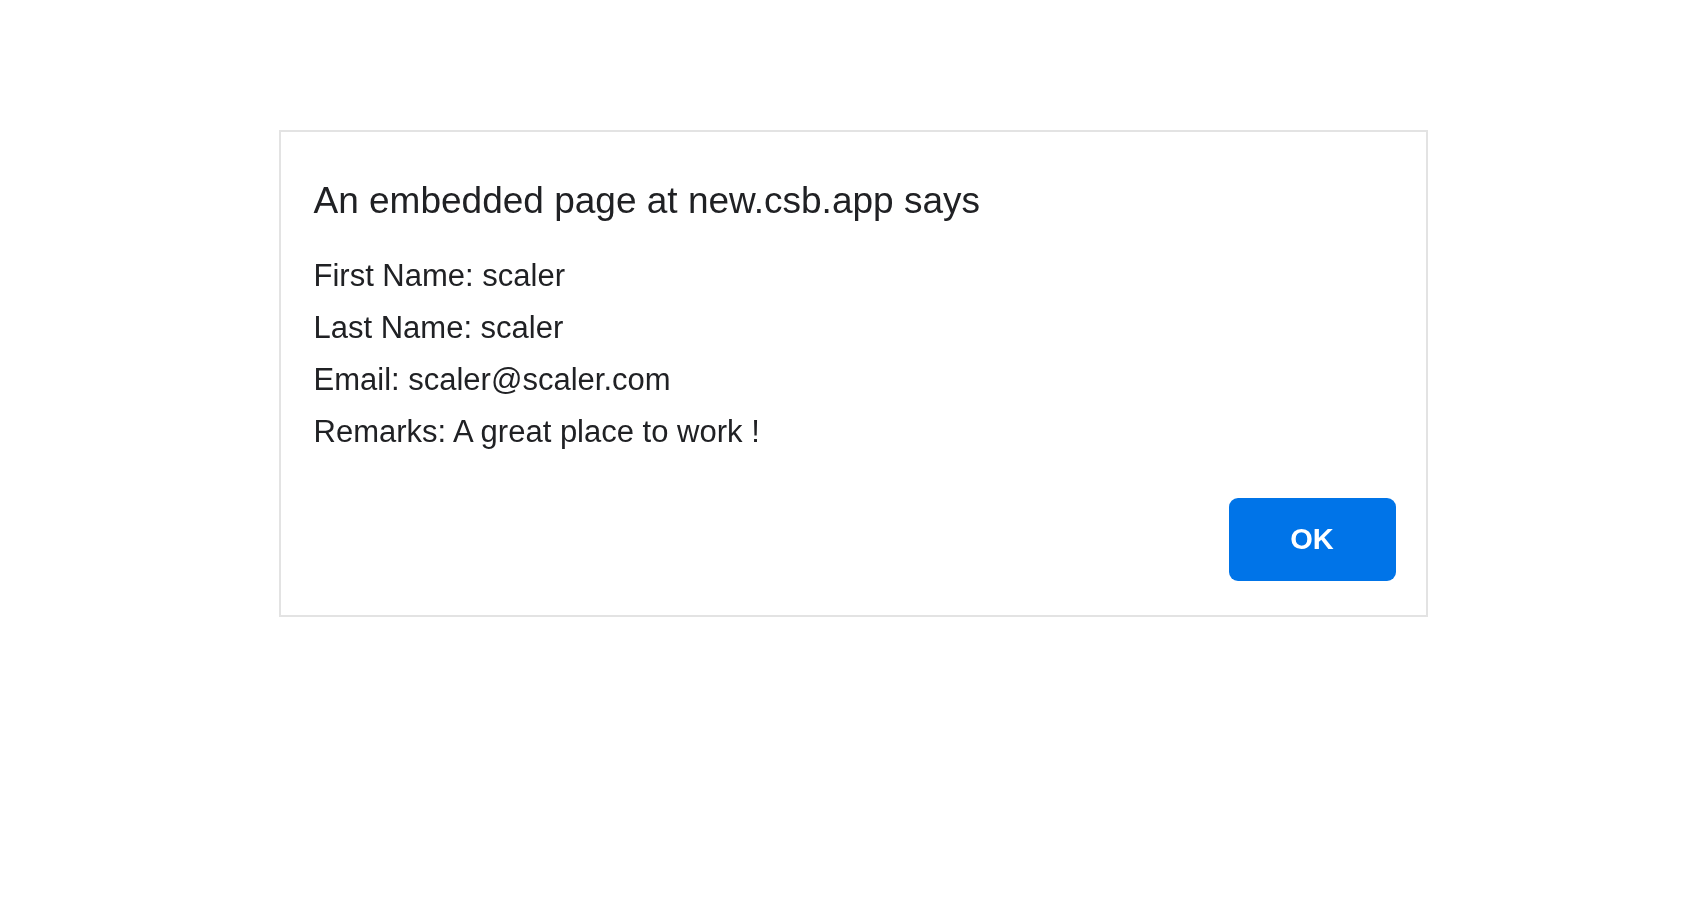 The height and width of the screenshot is (920, 1706). I want to click on ok-button: OK, so click(1312, 539).